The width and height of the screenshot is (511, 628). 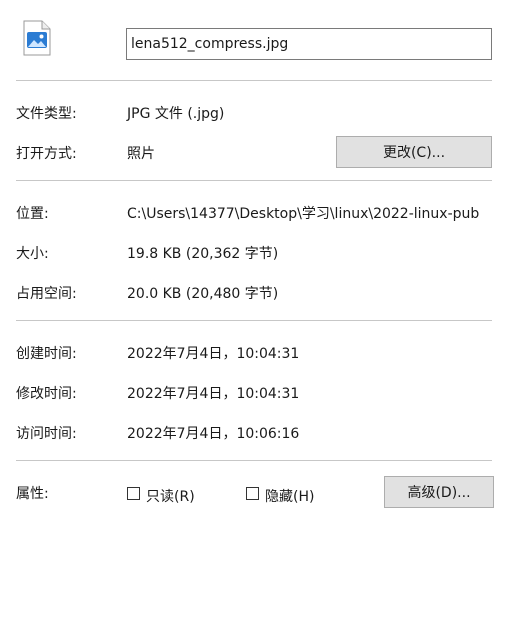 I want to click on hidden-checkbox, so click(x=252, y=493).